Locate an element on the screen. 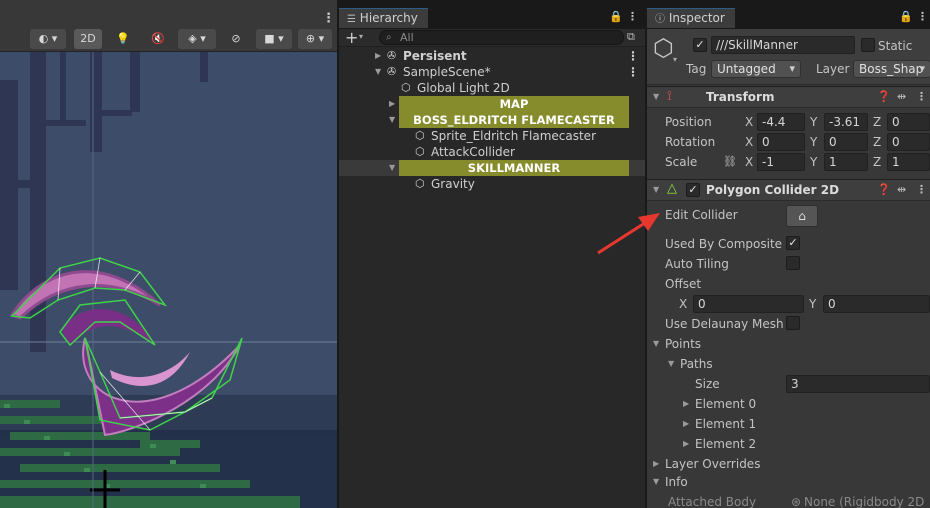 The height and width of the screenshot is (508, 930). position-x-field: -4.4 is located at coordinates (781, 122).